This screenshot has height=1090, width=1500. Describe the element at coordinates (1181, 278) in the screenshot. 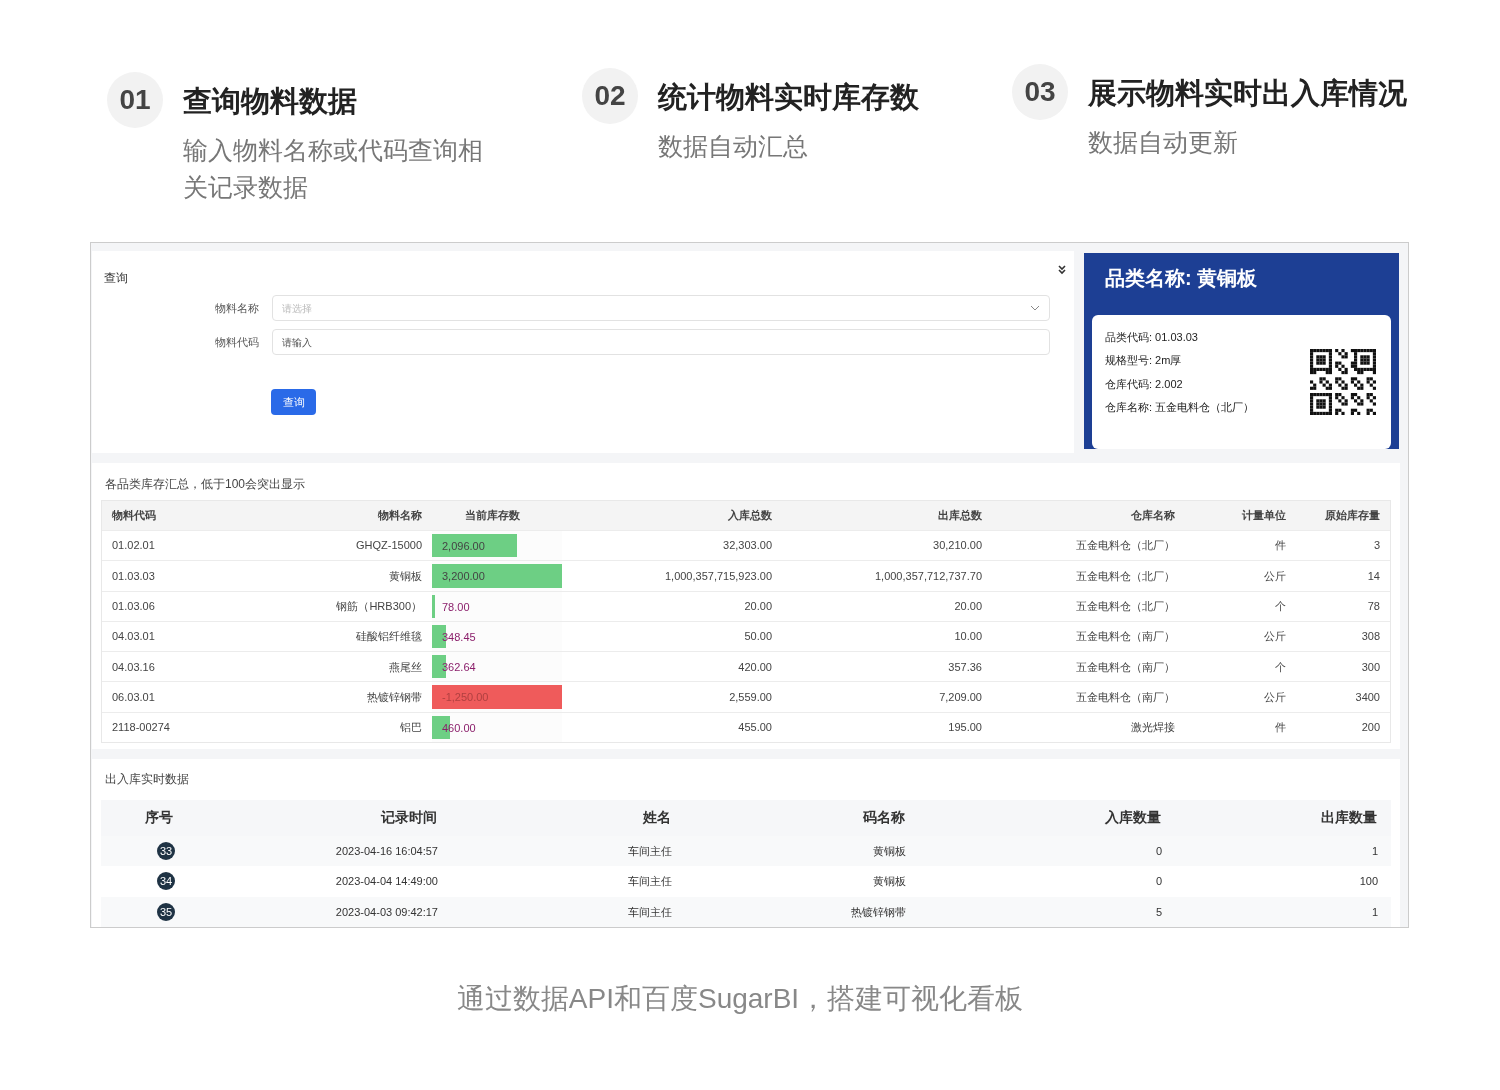

I see `card-title: 品类名称: 黄铜板` at that location.